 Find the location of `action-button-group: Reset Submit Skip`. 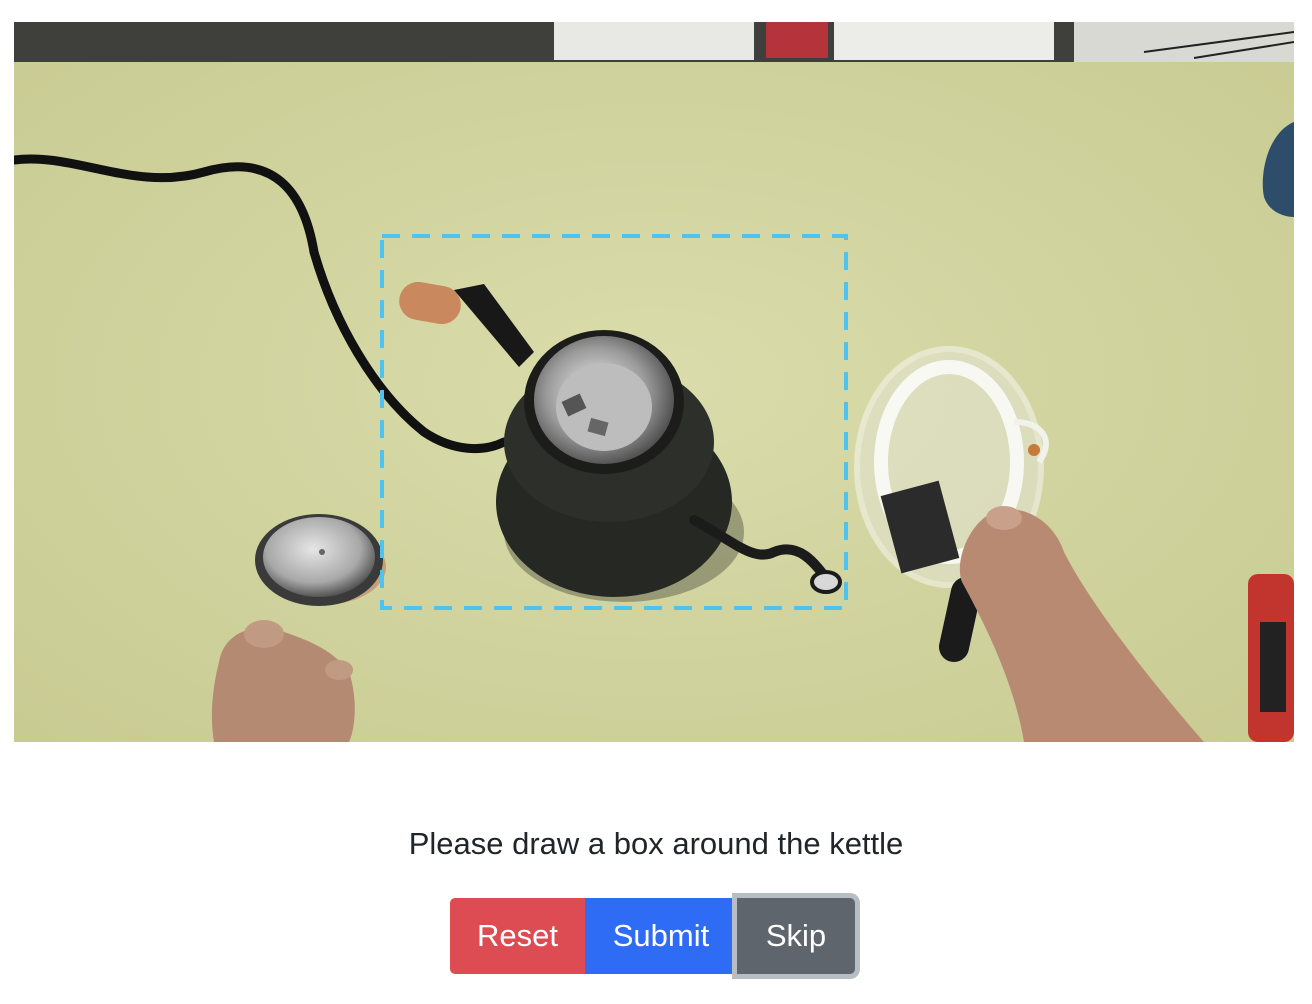

action-button-group: Reset Submit Skip is located at coordinates (652, 936).